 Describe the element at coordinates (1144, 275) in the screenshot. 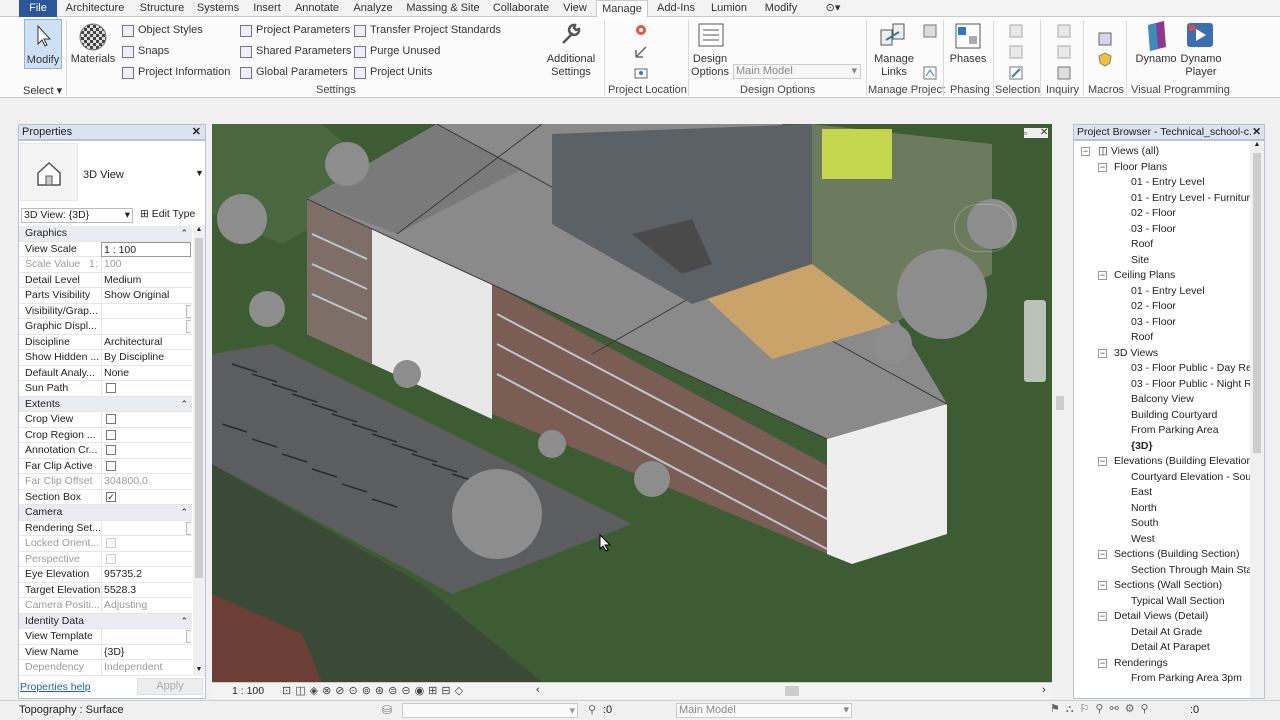

I see `tree-category: Ceiling Plans` at that location.